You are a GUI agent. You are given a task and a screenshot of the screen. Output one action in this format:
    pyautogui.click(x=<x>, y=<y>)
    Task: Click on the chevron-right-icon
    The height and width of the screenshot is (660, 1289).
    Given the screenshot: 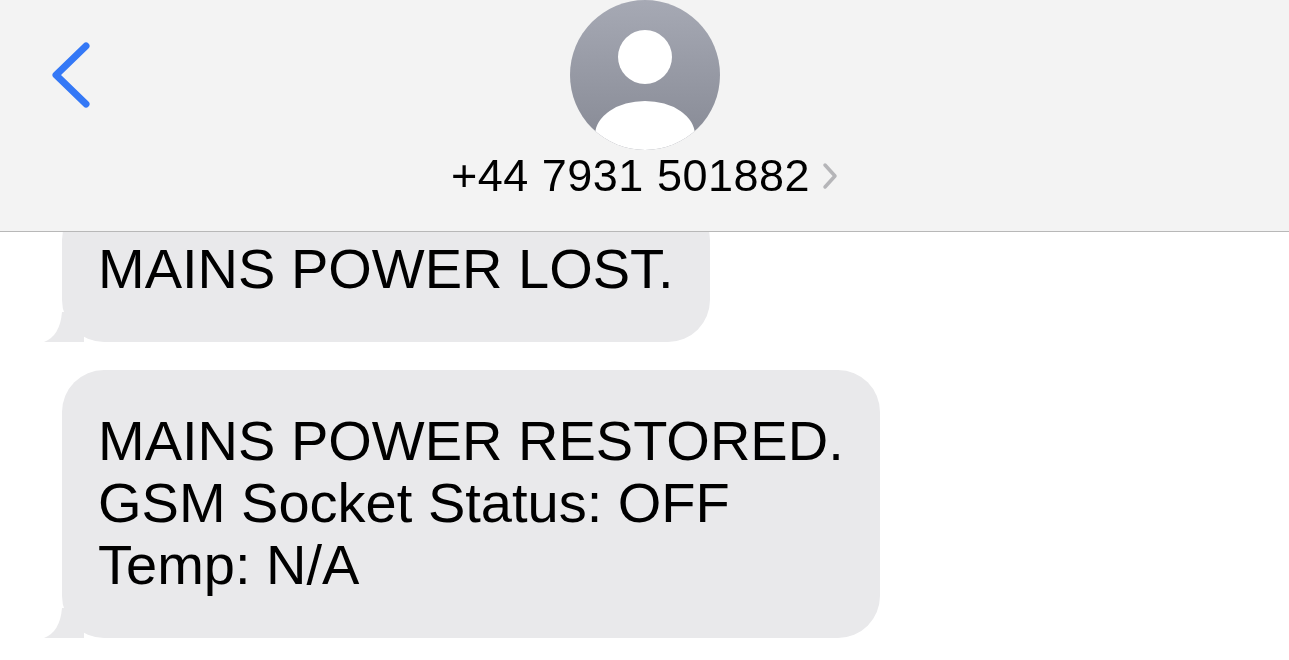 What is the action you would take?
    pyautogui.click(x=830, y=176)
    